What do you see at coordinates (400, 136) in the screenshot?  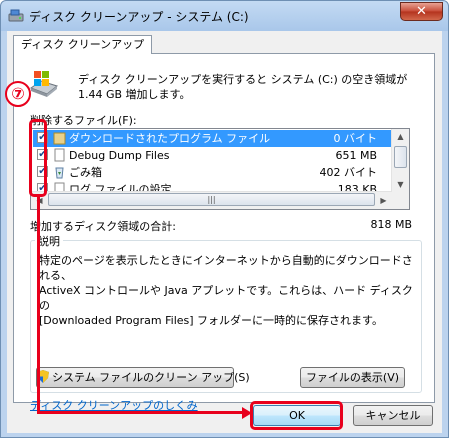 I see `scroll-up-icon: ▲` at bounding box center [400, 136].